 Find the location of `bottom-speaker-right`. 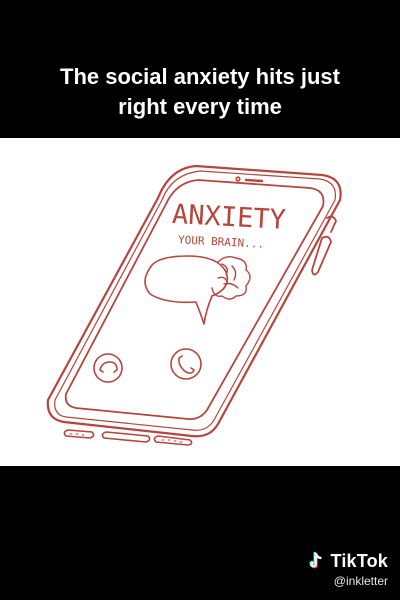

bottom-speaker-right is located at coordinates (173, 440).